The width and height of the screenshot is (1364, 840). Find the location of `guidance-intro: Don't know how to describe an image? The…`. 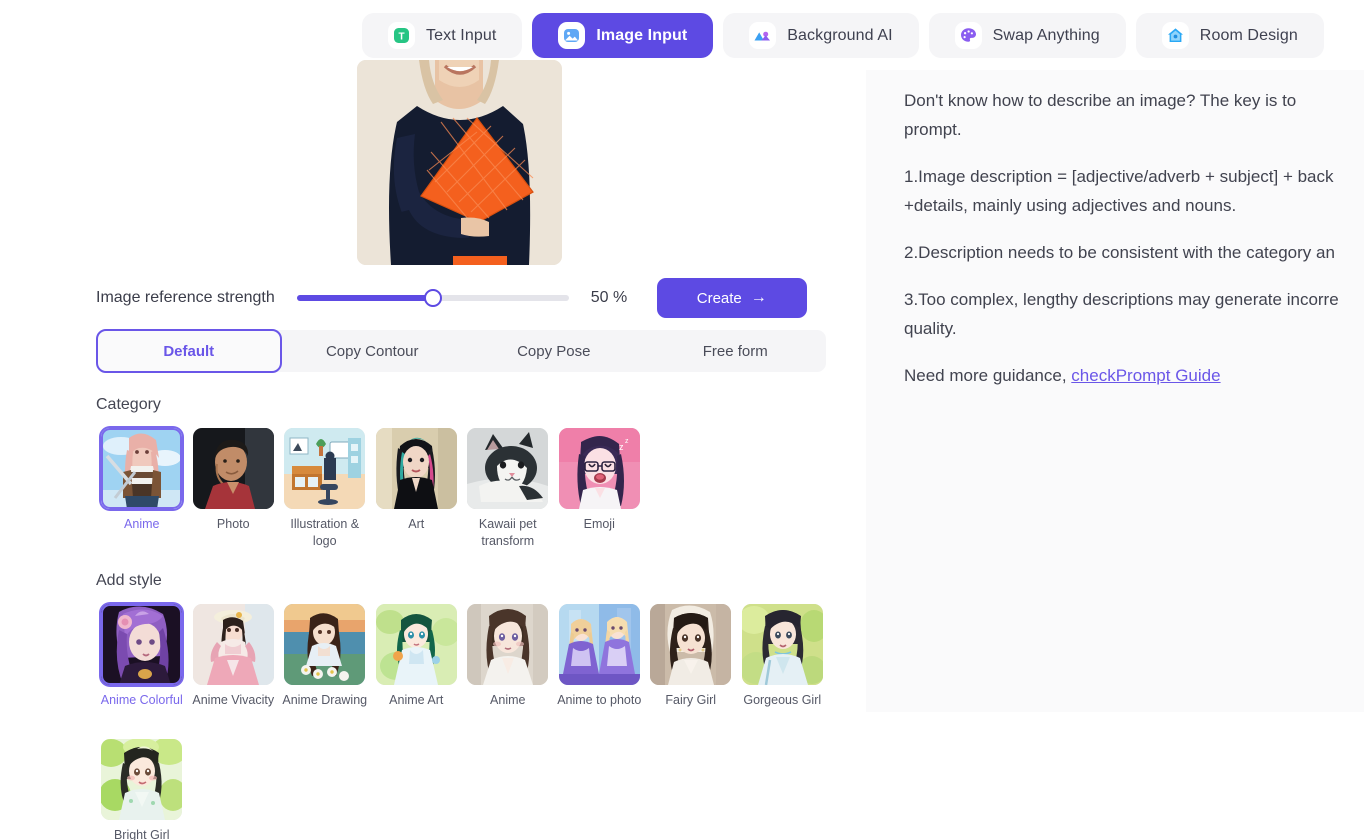

guidance-intro: Don't know how to describe an image? The… is located at coordinates (1134, 115).